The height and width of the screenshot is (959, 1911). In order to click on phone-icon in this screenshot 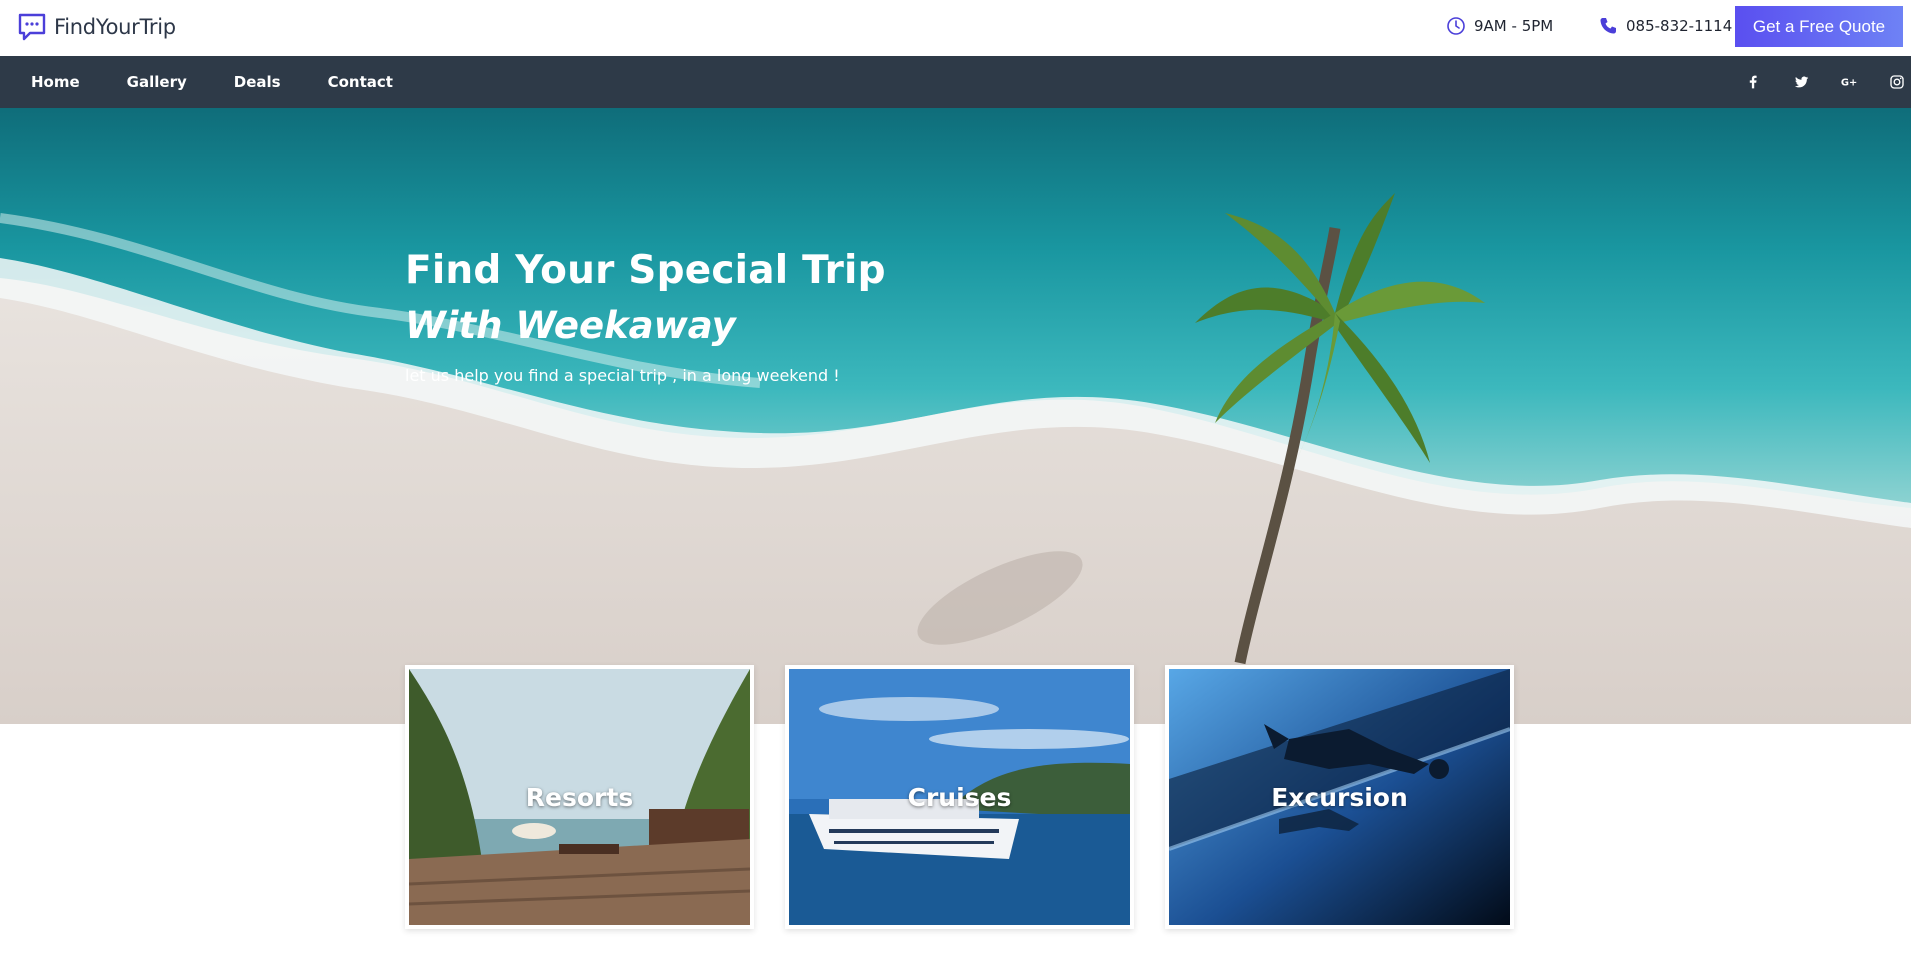, I will do `click(1608, 26)`.